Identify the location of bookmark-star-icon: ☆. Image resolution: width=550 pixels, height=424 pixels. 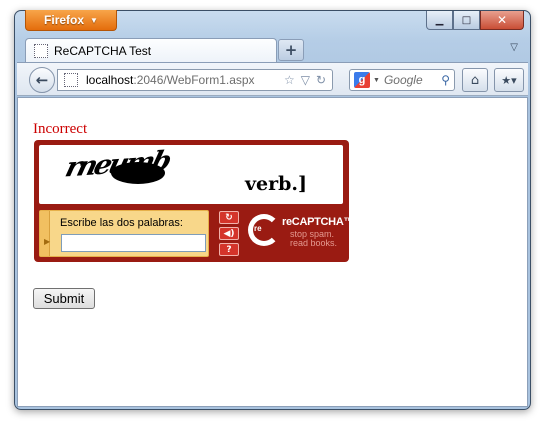
(289, 80).